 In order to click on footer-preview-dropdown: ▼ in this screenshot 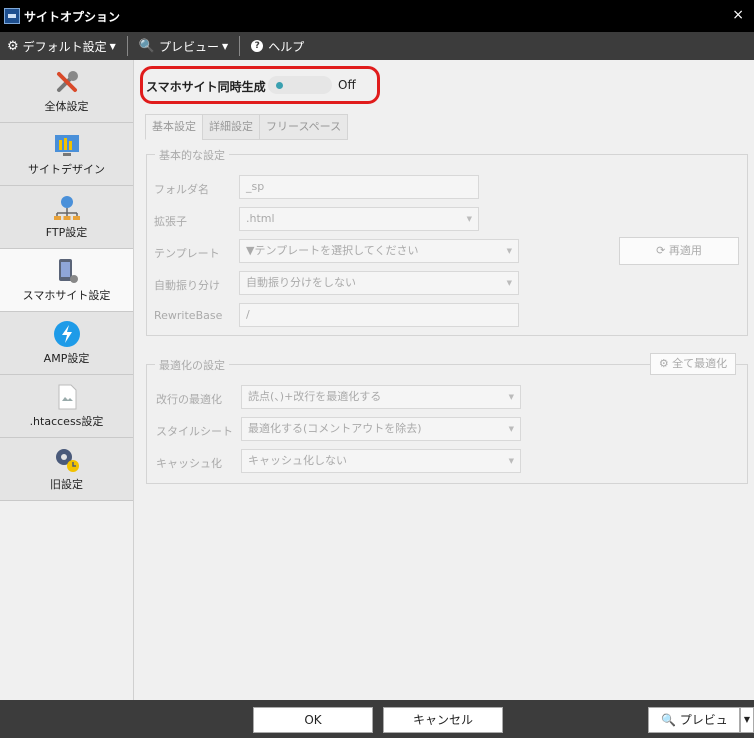, I will do `click(747, 720)`.